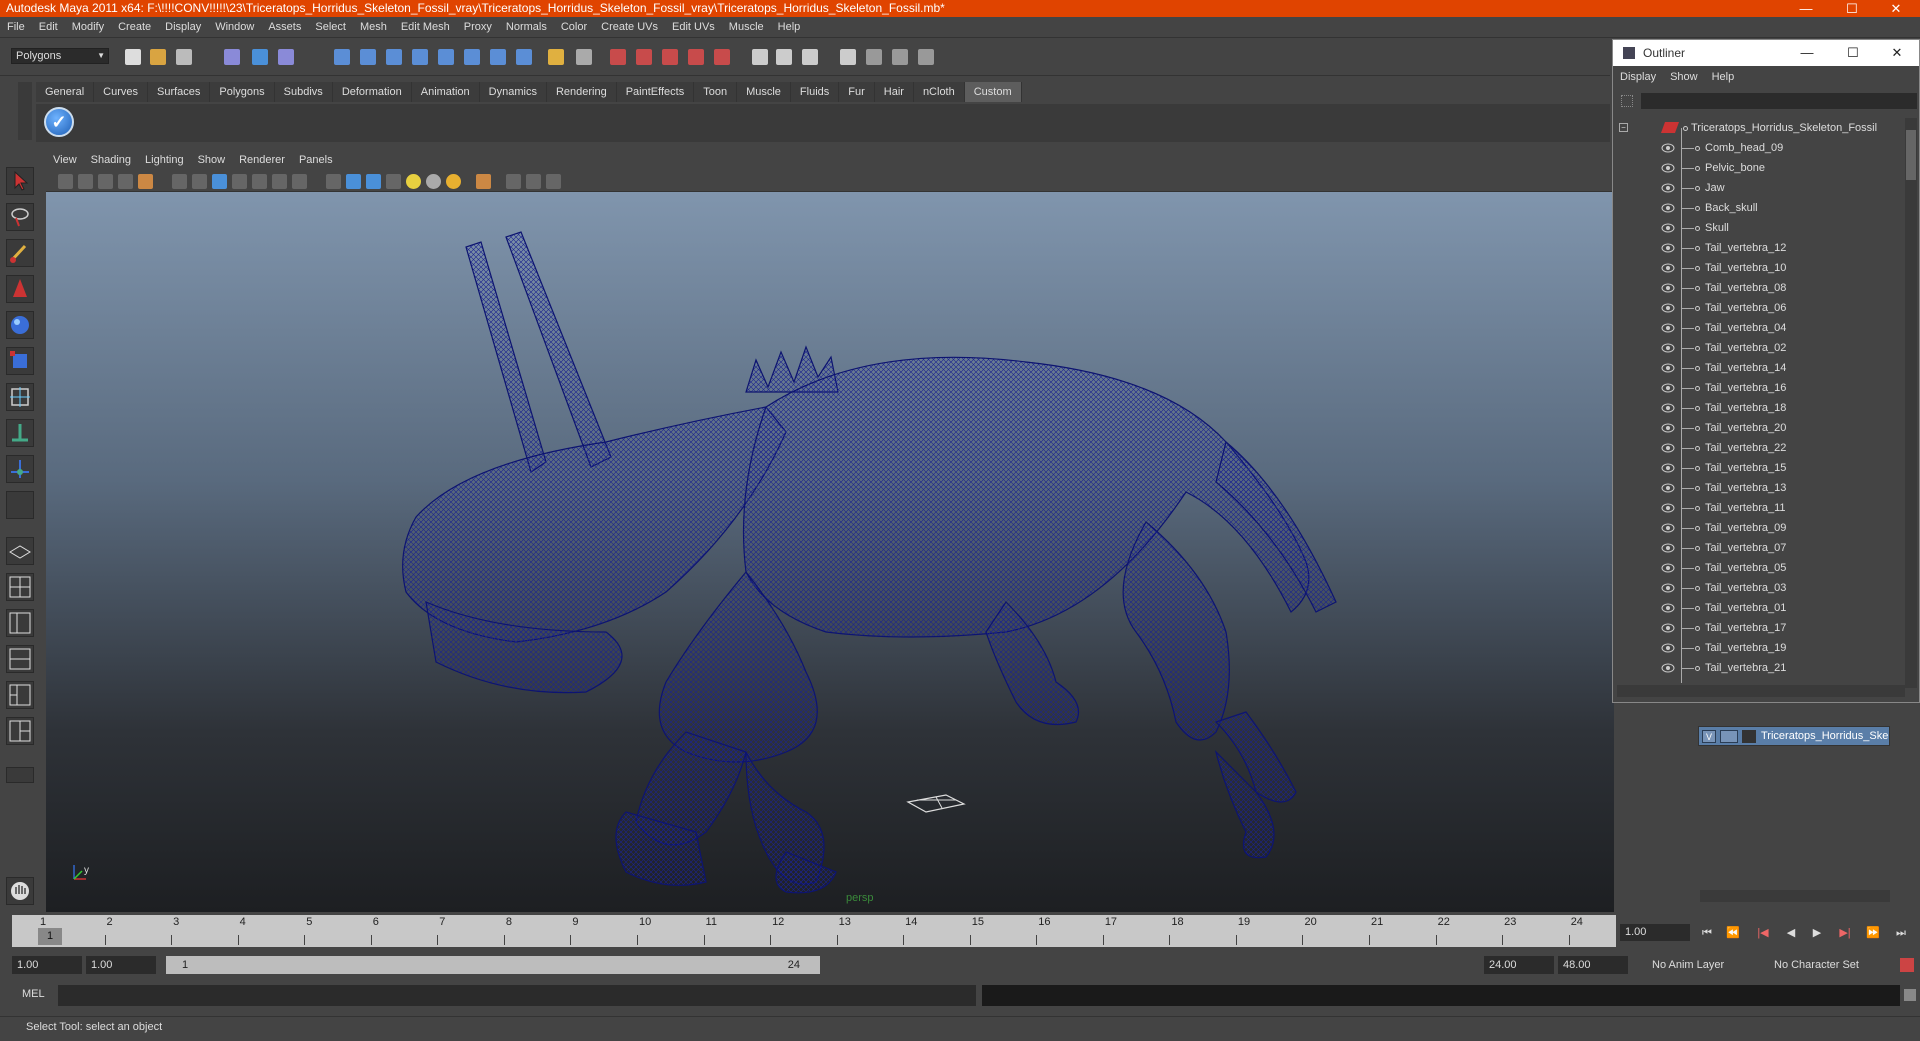 This screenshot has width=1920, height=1041. What do you see at coordinates (242, 92) in the screenshot?
I see `shelf-tab: Polygons` at bounding box center [242, 92].